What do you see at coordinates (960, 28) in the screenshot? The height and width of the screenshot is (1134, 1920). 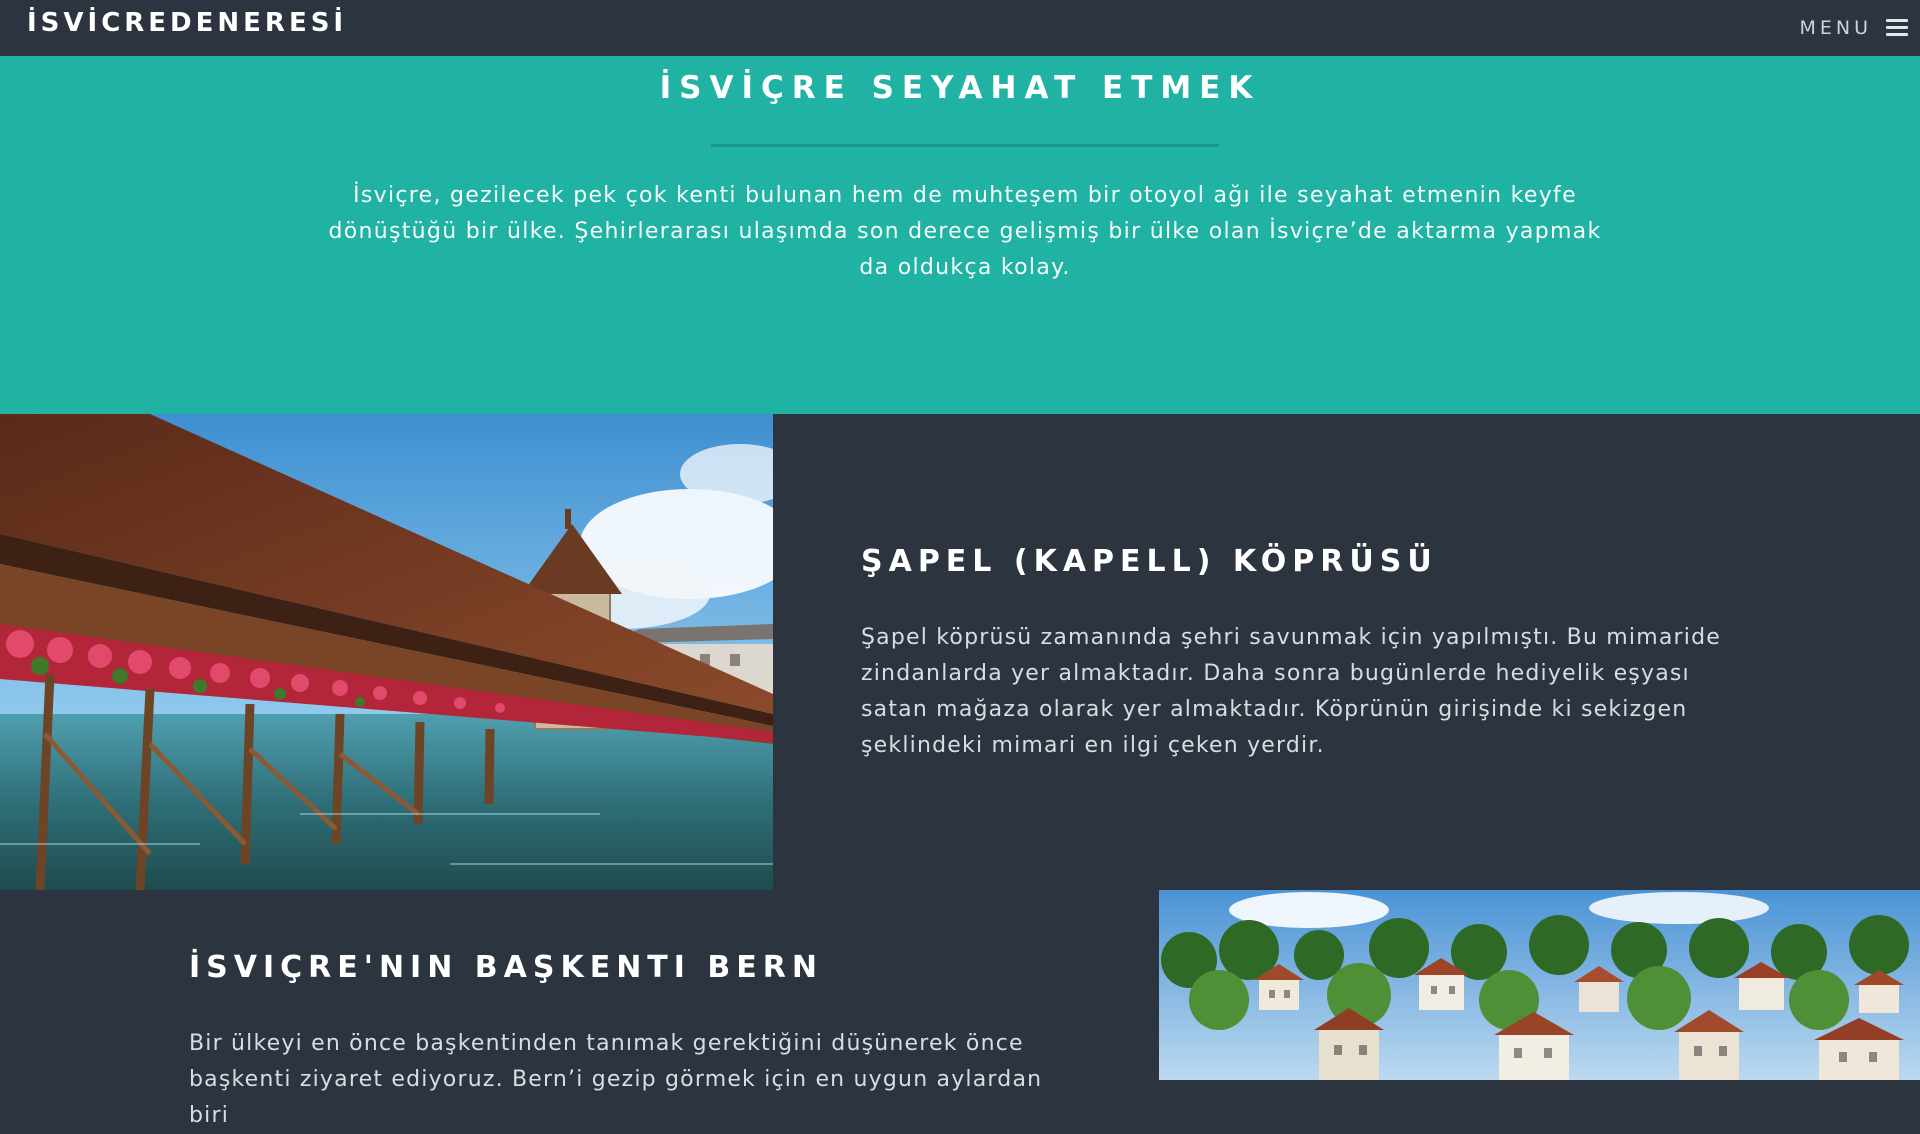 I see `top-navbar: İSVİCREDENERESİ MENU` at bounding box center [960, 28].